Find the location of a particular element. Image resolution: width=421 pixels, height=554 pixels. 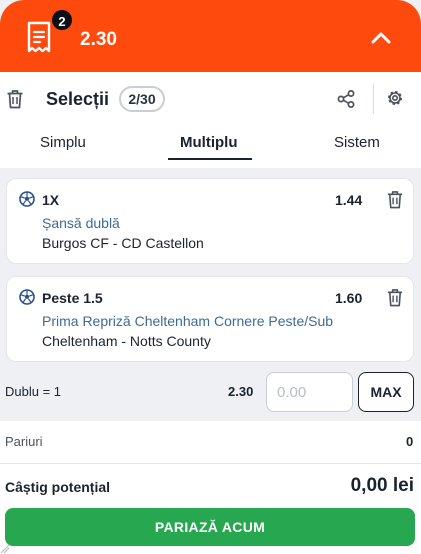

scroll-corner-icon is located at coordinates (5, 549).